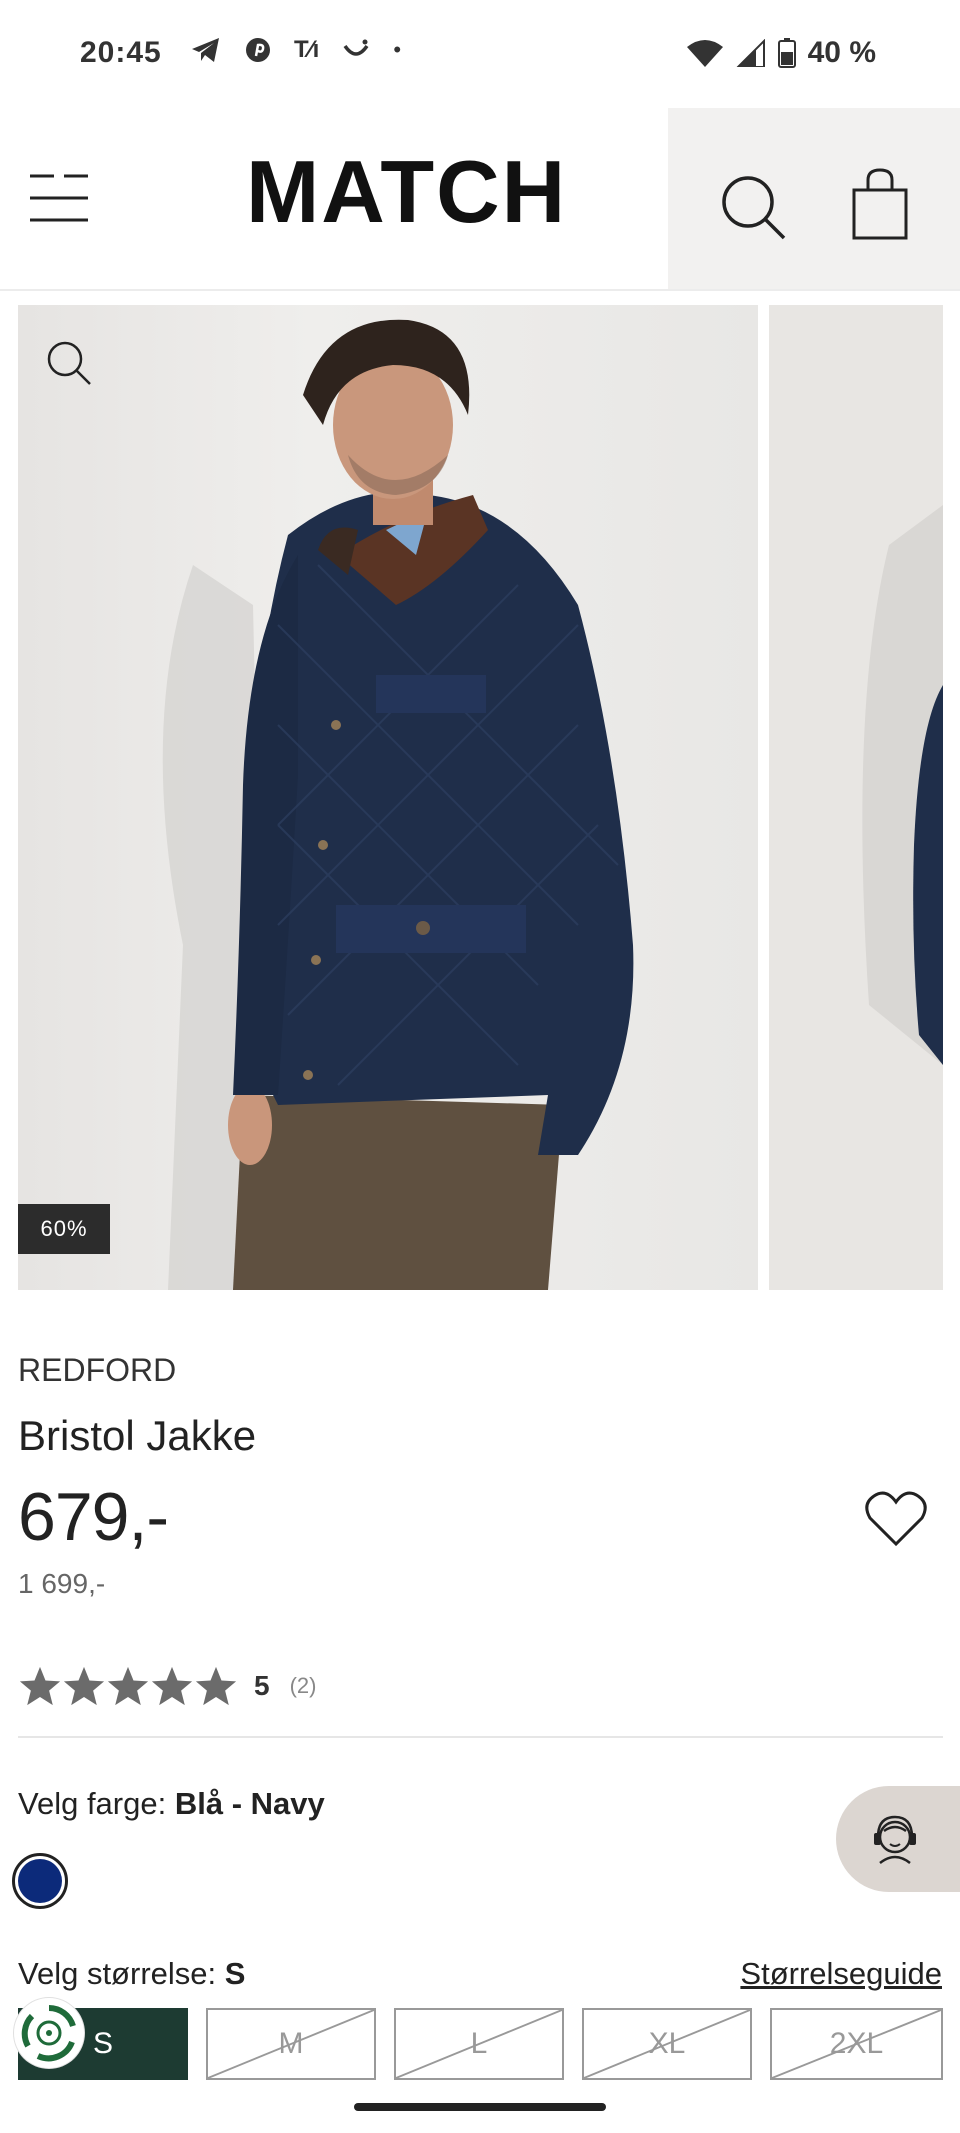 This screenshot has height=2133, width=960. What do you see at coordinates (895, 1840) in the screenshot?
I see `headset-agent-icon` at bounding box center [895, 1840].